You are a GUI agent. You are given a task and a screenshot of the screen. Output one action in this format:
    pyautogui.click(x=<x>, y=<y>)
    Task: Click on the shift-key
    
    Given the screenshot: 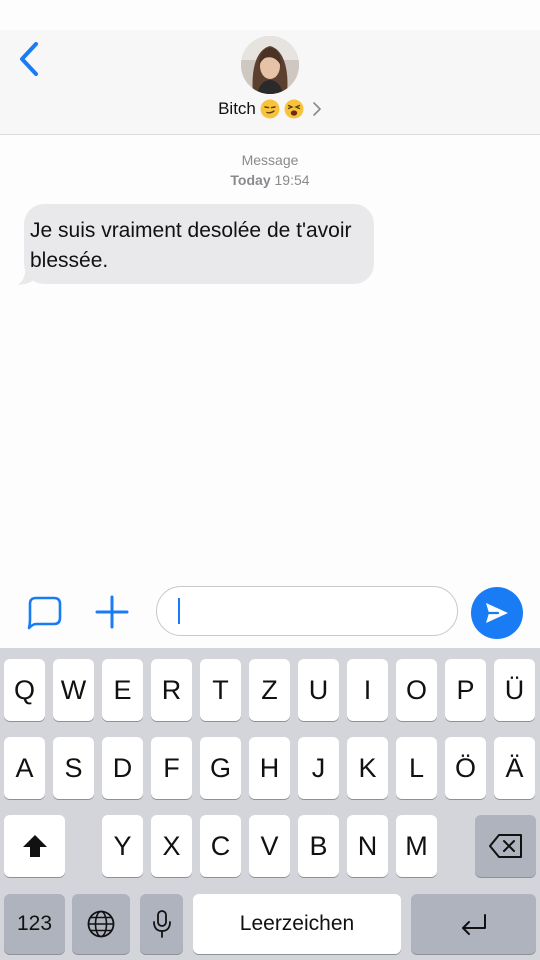 What is the action you would take?
    pyautogui.click(x=34, y=846)
    